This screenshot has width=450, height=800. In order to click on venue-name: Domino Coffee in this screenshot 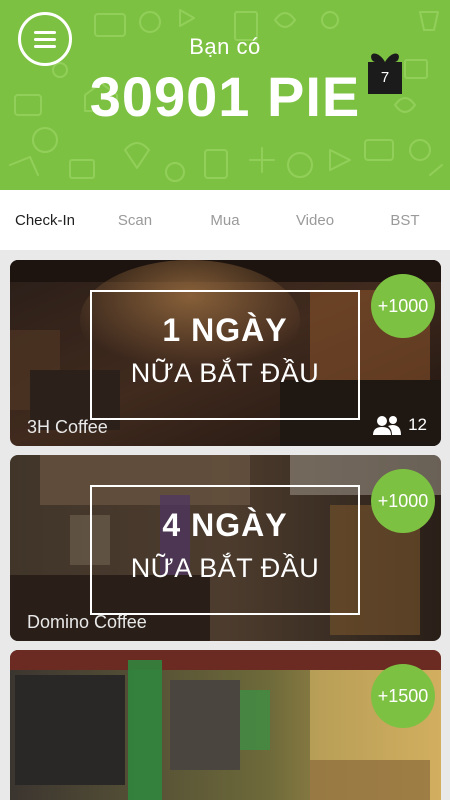, I will do `click(87, 622)`.